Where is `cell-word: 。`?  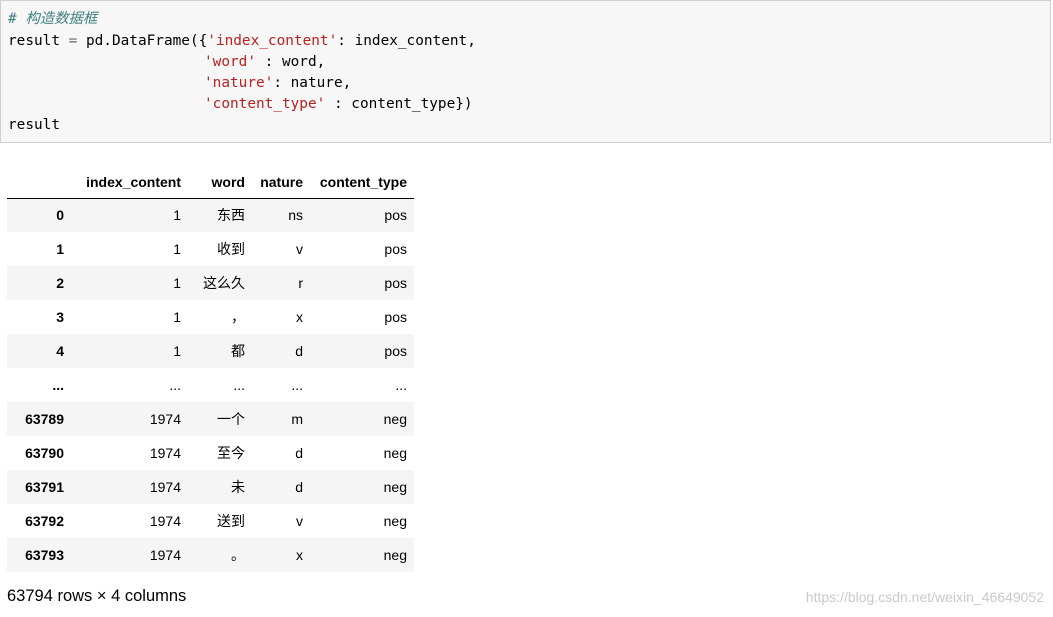
cell-word: 。 is located at coordinates (238, 556).